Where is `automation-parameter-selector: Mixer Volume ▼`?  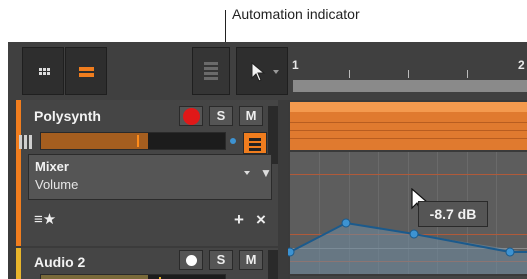 automation-parameter-selector: Mixer Volume ▼ is located at coordinates (150, 177).